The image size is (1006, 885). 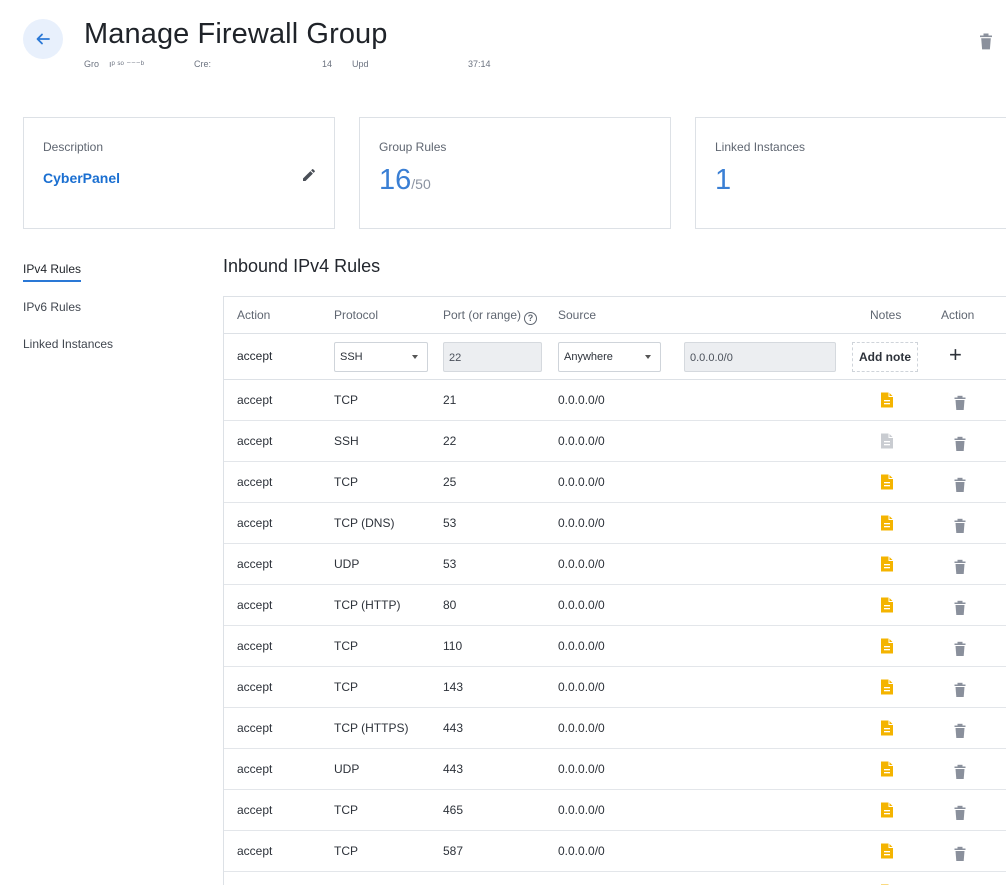 What do you see at coordinates (68, 344) in the screenshot?
I see `side-nav-linked-instances: Linked Instances` at bounding box center [68, 344].